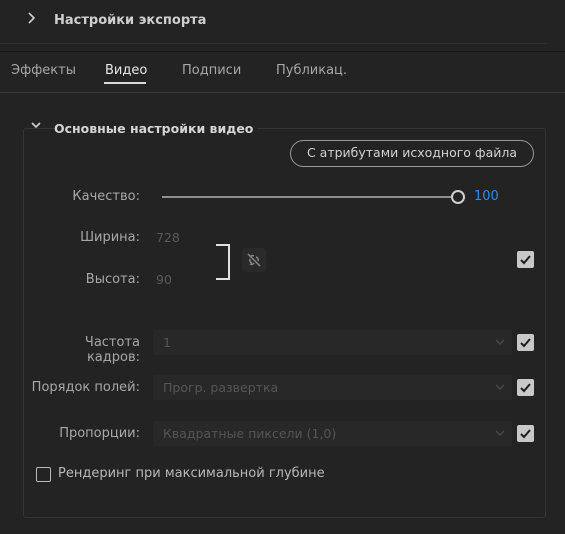 This screenshot has width=565, height=534. What do you see at coordinates (282, 26) in the screenshot?
I see `export-settings-header: Настройки экспорта` at bounding box center [282, 26].